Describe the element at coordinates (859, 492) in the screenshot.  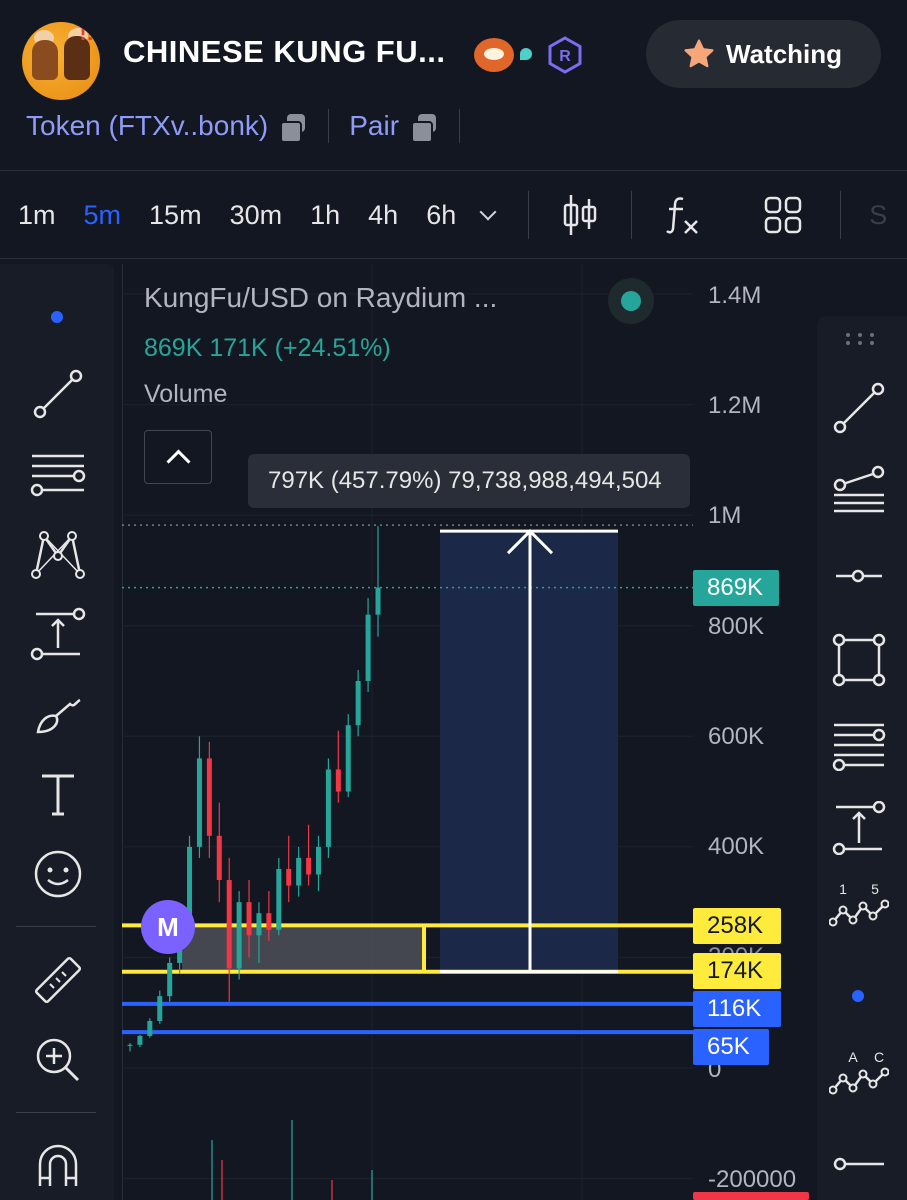
I see `pitchfork-icon` at that location.